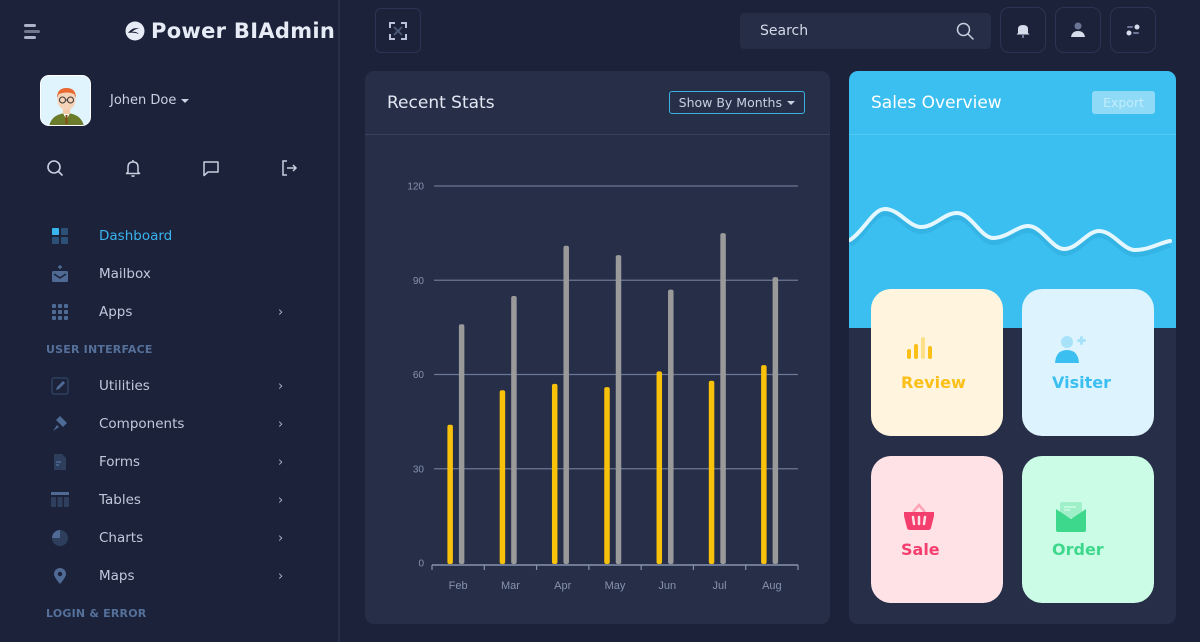 This screenshot has height=642, width=1200. I want to click on sidebar-item-maps: Maps ›, so click(170, 576).